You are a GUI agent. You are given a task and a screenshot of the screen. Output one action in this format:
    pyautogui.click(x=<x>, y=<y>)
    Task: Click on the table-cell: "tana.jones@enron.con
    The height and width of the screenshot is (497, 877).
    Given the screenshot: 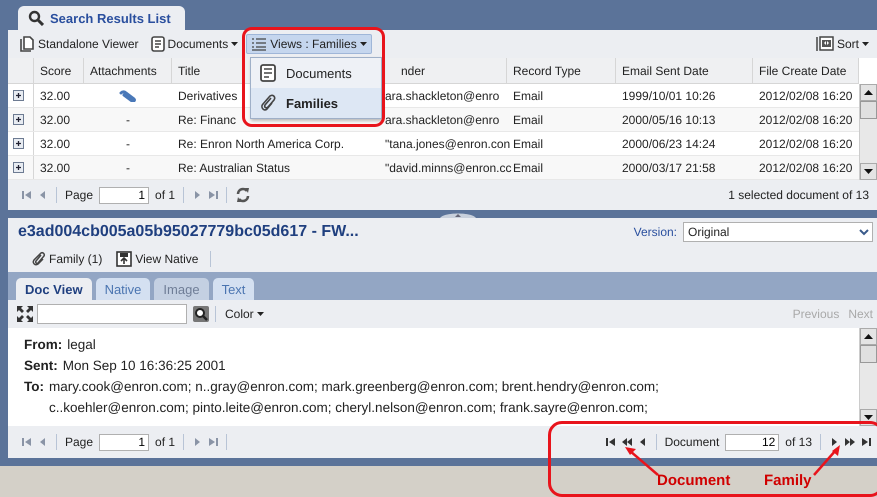 What is the action you would take?
    pyautogui.click(x=447, y=143)
    